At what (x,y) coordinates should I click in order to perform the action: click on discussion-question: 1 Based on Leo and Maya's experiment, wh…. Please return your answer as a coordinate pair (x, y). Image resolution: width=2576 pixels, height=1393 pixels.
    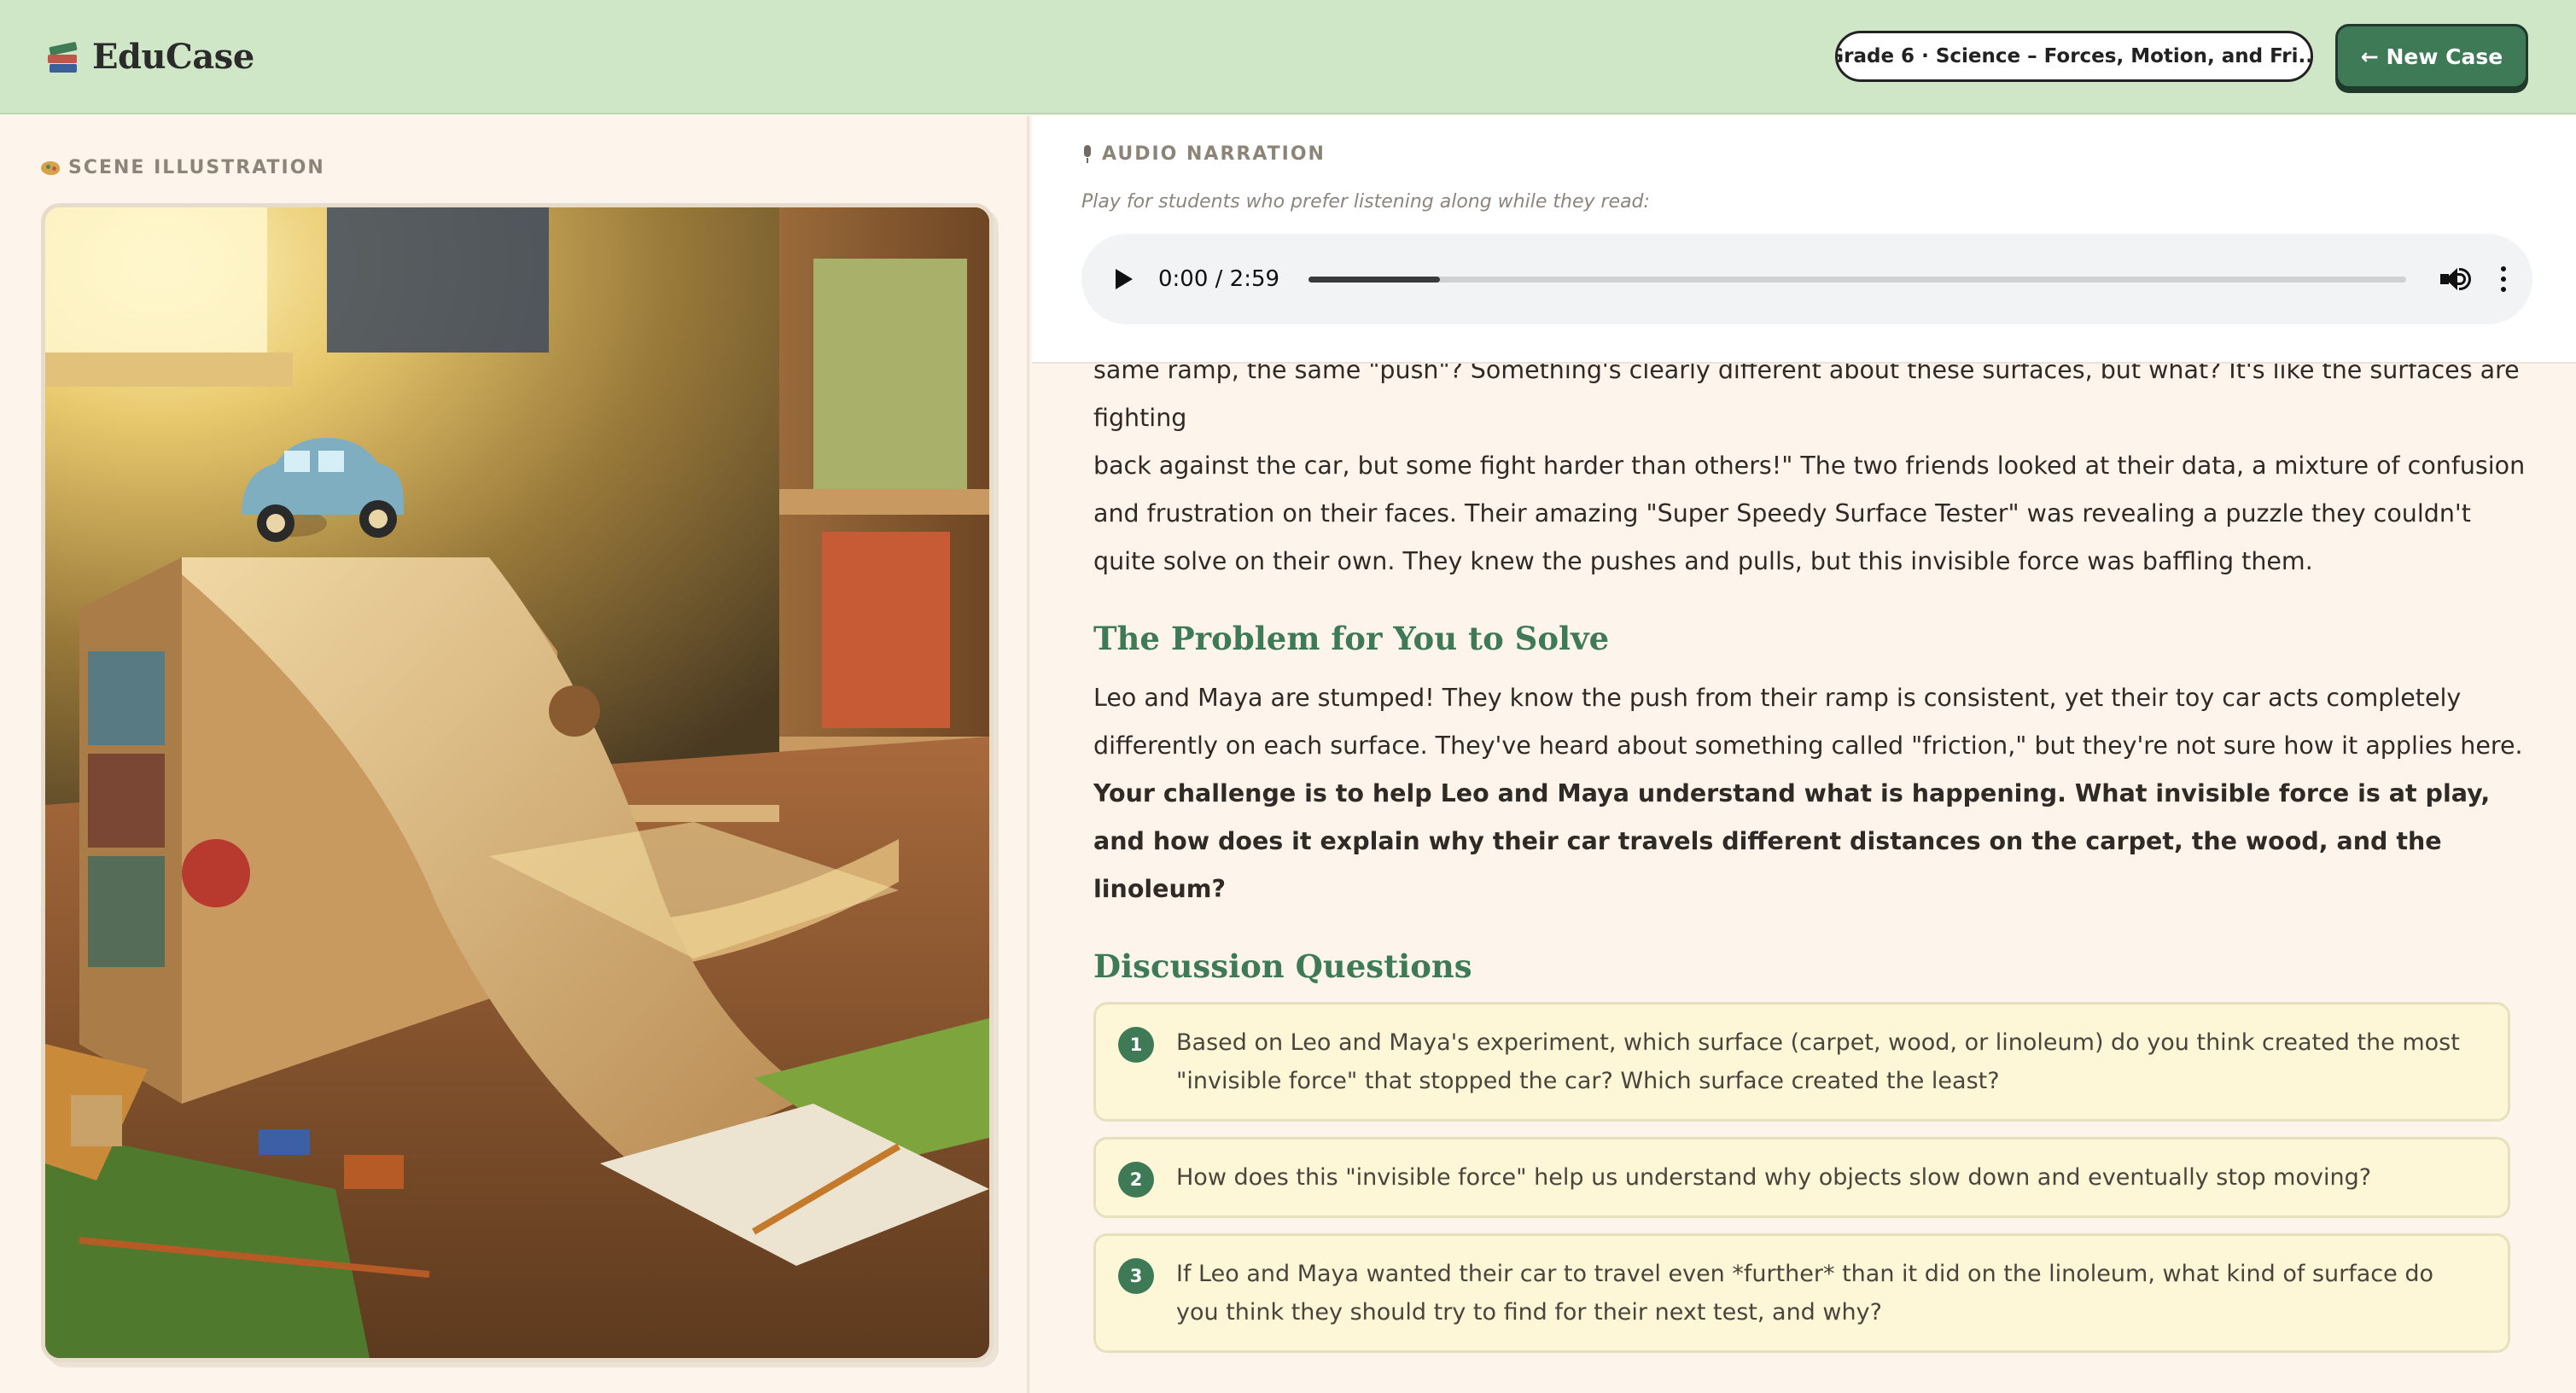
    Looking at the image, I should click on (1801, 1062).